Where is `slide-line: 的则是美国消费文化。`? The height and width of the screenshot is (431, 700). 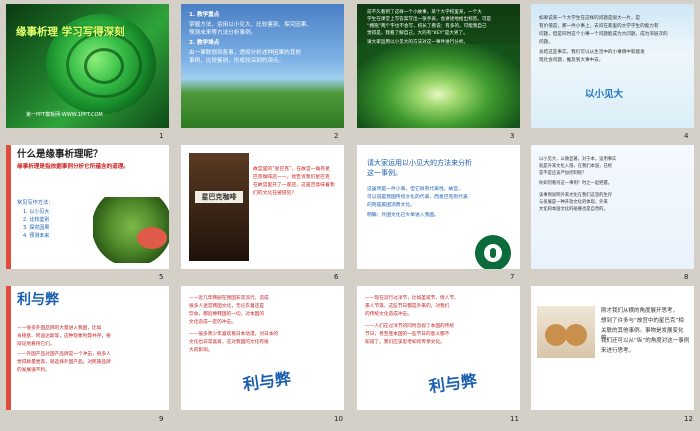 slide-line: 的则是美国消费文化。 is located at coordinates (391, 205).